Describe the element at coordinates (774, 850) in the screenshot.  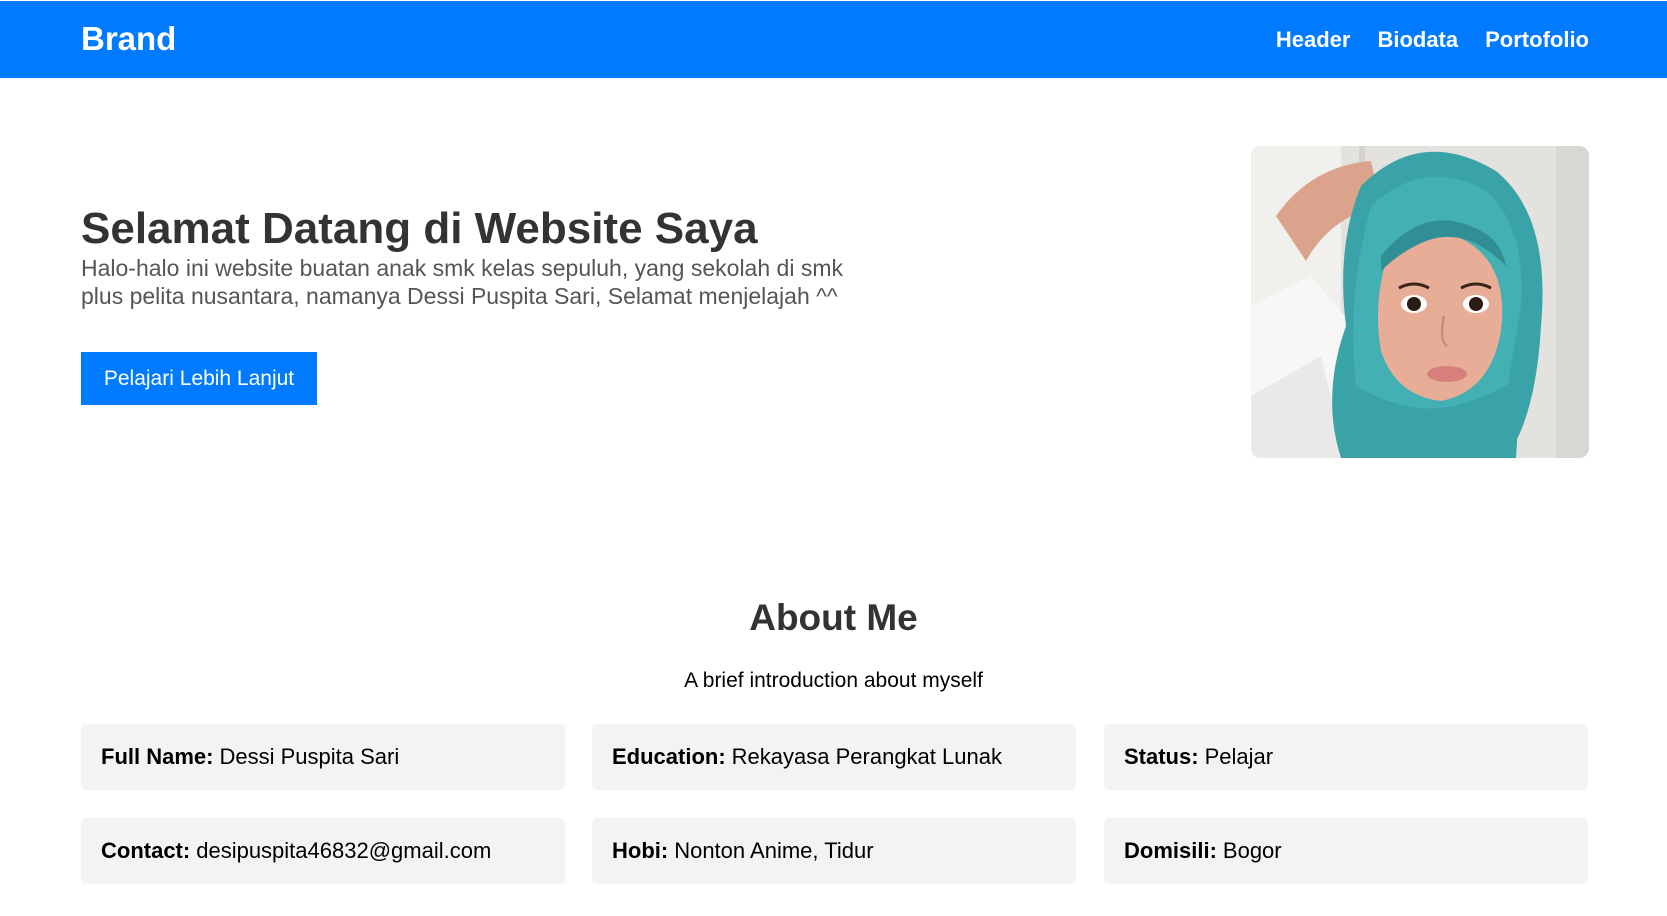
I see `info-value: Nonton Anime, Tidur` at that location.